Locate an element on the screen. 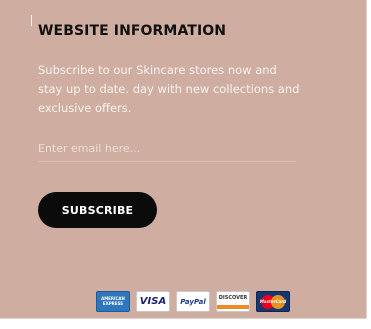 Image resolution: width=371 pixels, height=329 pixels. section-title: WEBSITE INFORMATION is located at coordinates (132, 31).